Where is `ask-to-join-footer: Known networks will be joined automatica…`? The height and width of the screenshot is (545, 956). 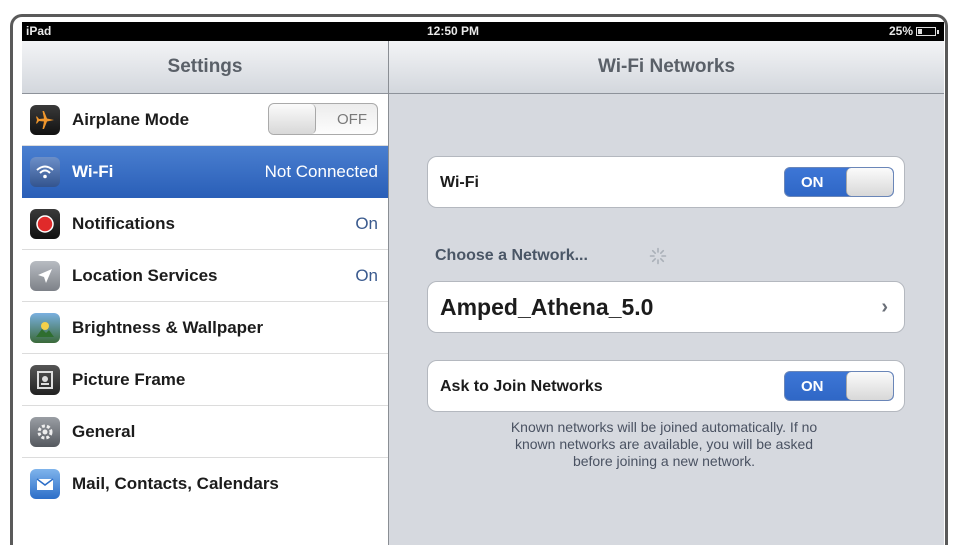
ask-to-join-footer: Known networks will be joined automatica… is located at coordinates (664, 444).